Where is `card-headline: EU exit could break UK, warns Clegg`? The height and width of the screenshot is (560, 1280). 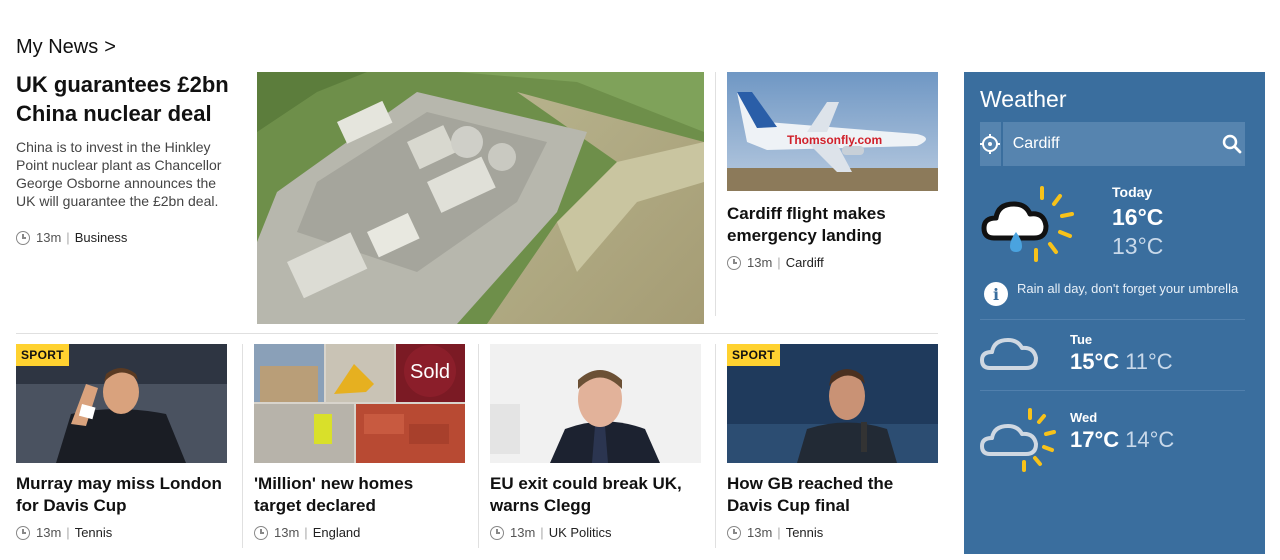
card-headline: EU exit could break UK, warns Clegg is located at coordinates (595, 495).